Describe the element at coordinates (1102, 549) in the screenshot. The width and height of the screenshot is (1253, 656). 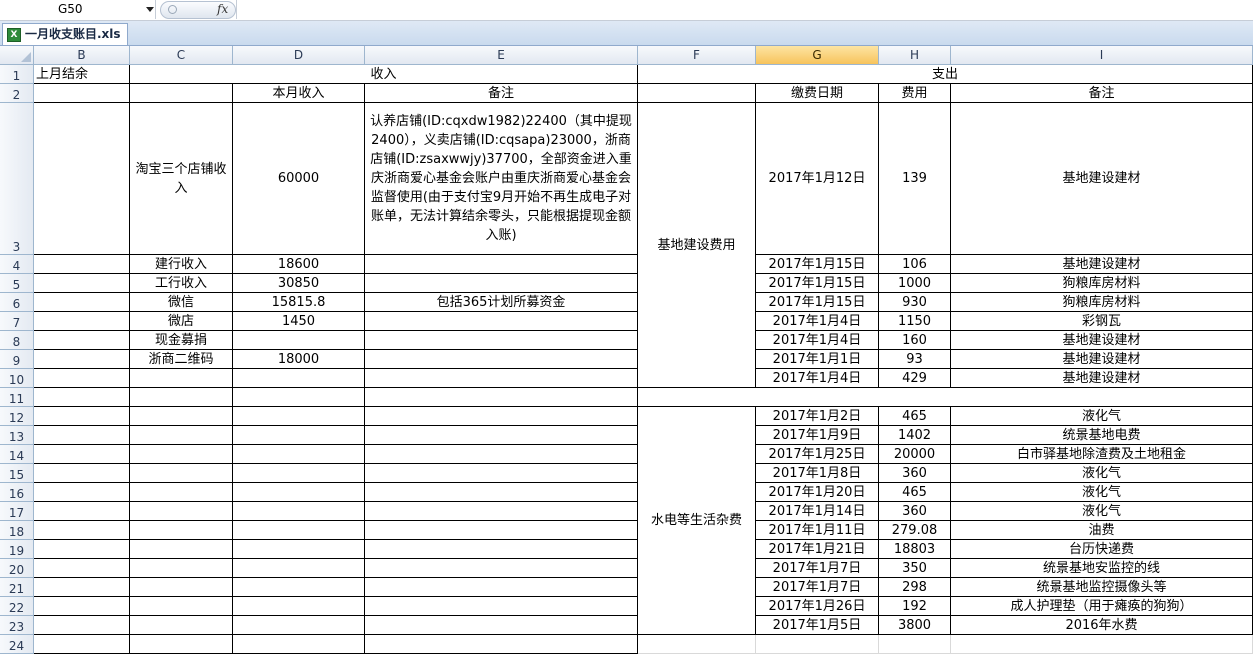
I see `expense-note-cell: 台历快递费` at that location.